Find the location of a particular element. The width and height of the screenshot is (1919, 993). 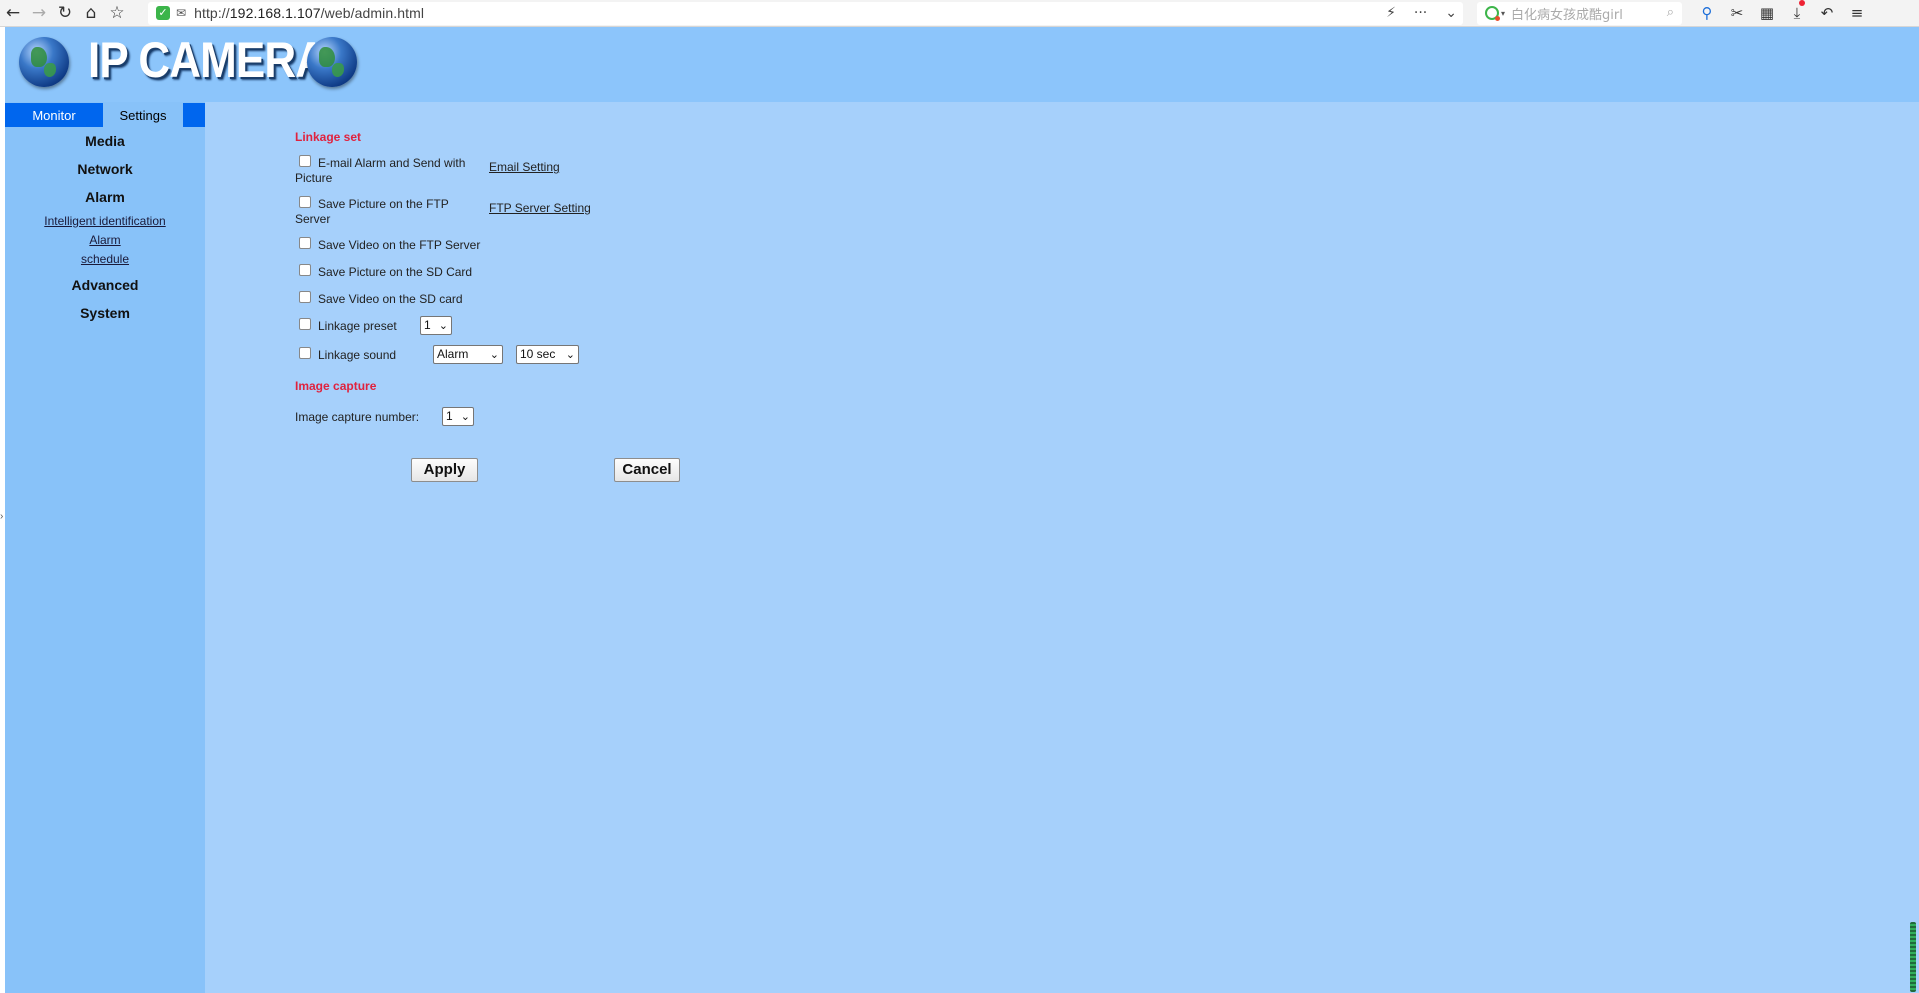

sd-picture-checkbox is located at coordinates (305, 270).